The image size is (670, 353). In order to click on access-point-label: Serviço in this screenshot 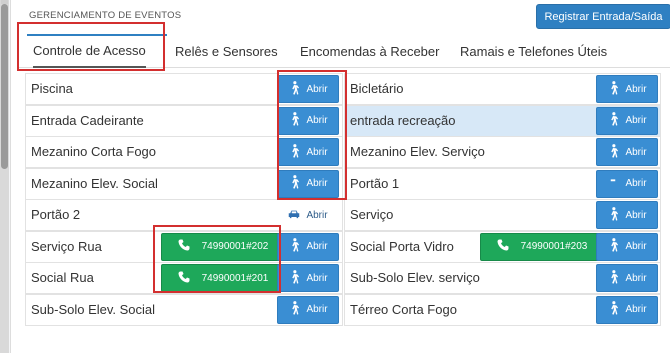, I will do `click(372, 214)`.